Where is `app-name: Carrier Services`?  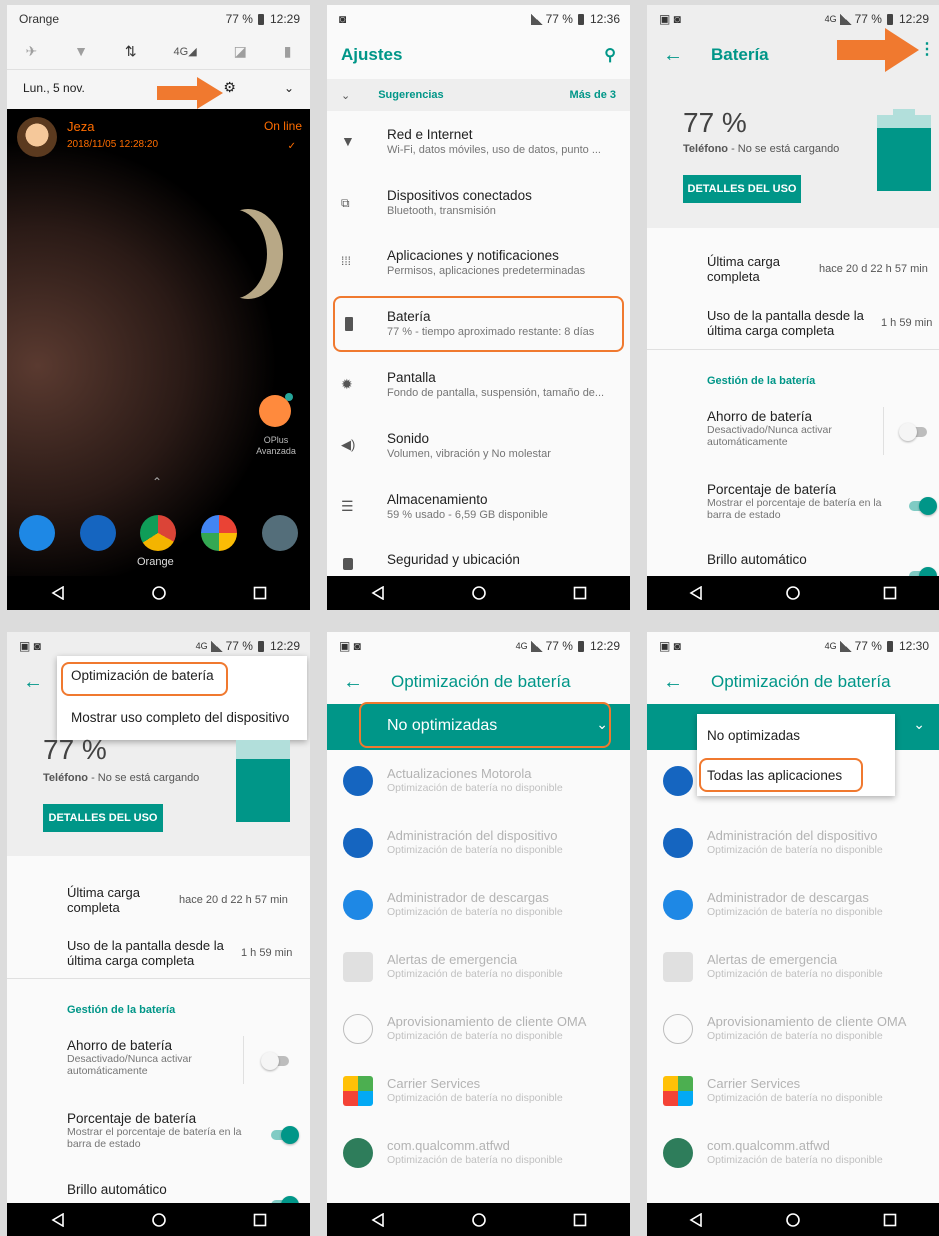 app-name: Carrier Services is located at coordinates (754, 1083).